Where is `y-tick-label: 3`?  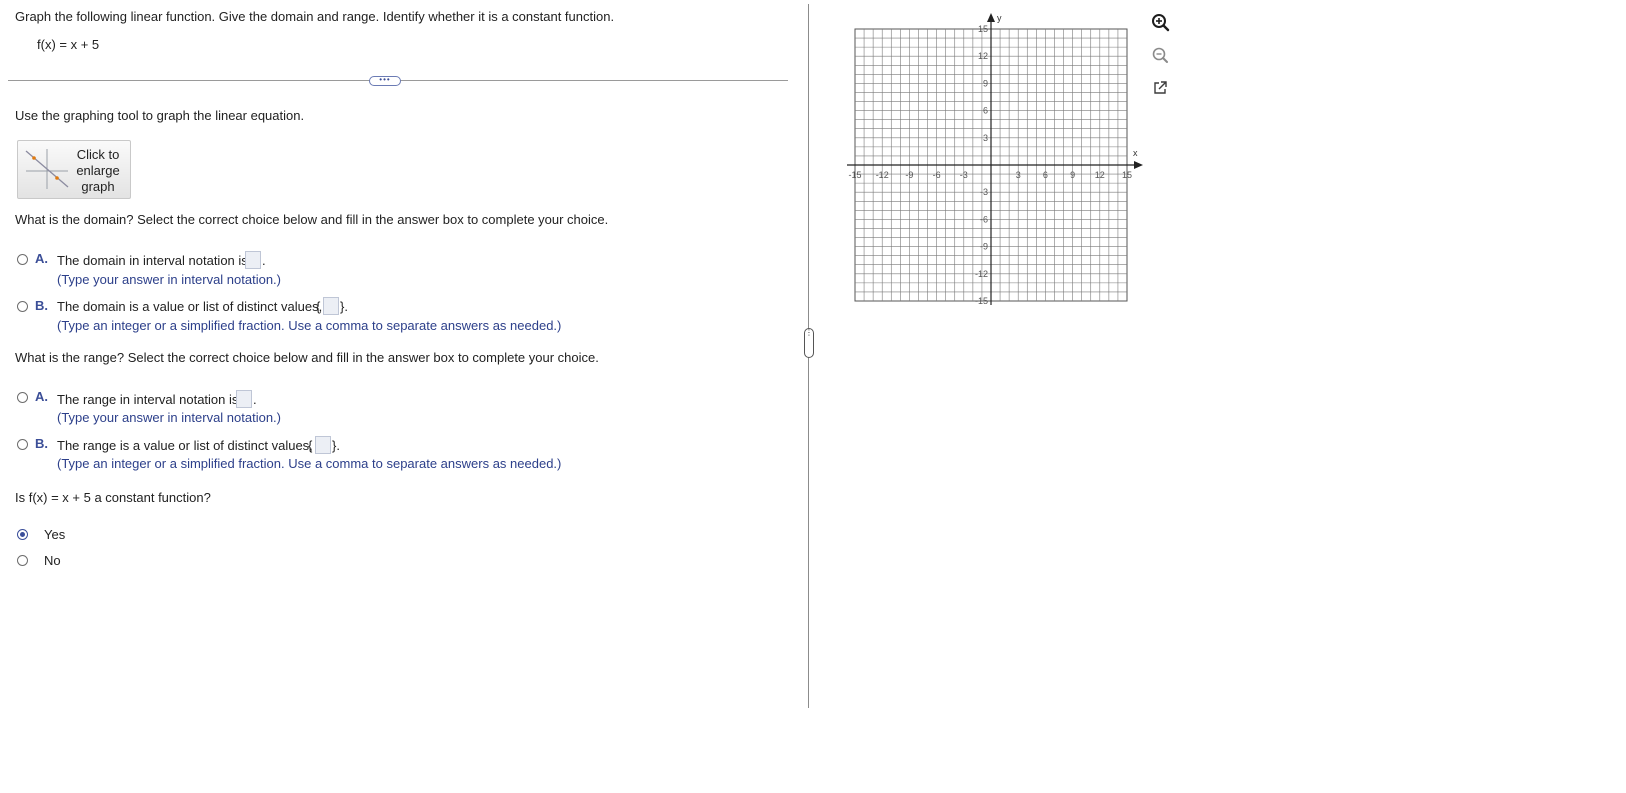 y-tick-label: 3 is located at coordinates (985, 138).